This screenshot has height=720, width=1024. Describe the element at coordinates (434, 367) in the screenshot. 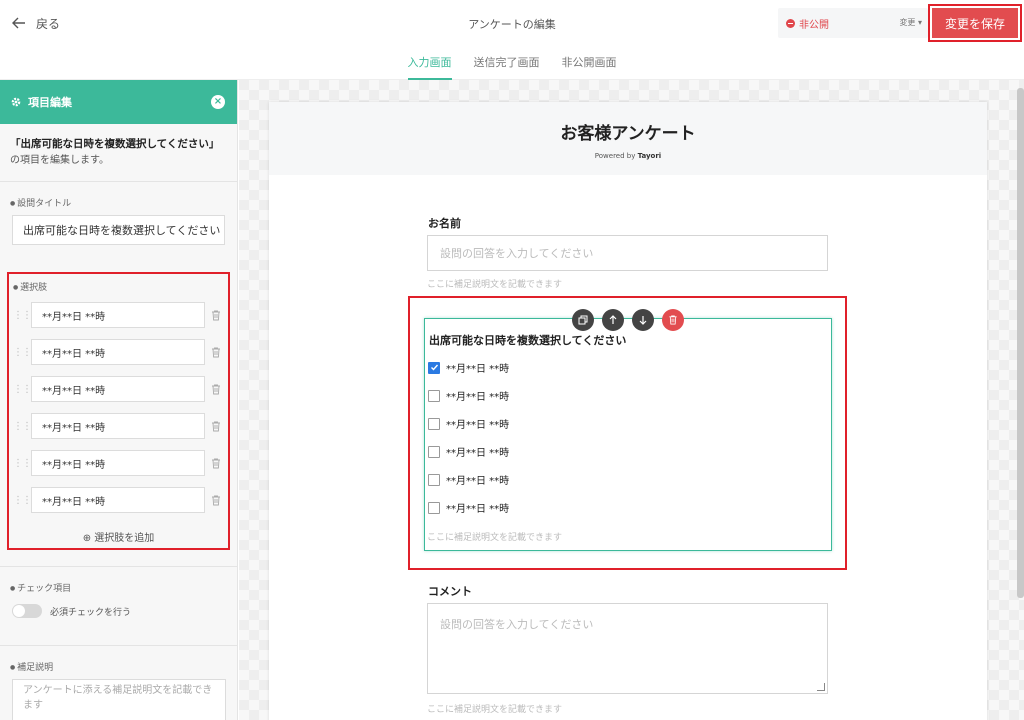

I see `checkbox-checked` at that location.